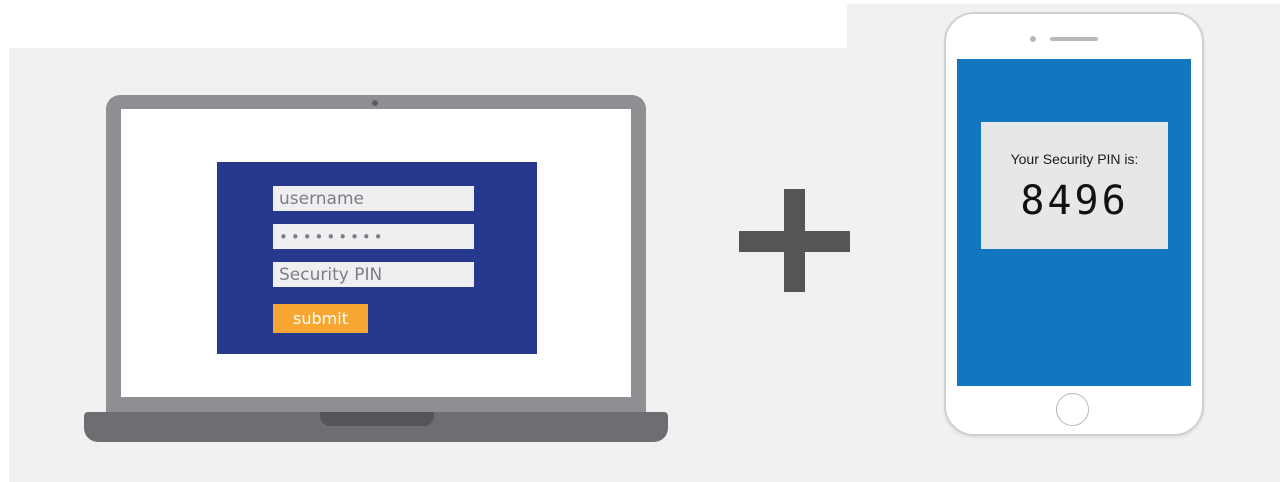 This screenshot has height=482, width=1280. I want to click on plus-vertical-bar, so click(794, 240).